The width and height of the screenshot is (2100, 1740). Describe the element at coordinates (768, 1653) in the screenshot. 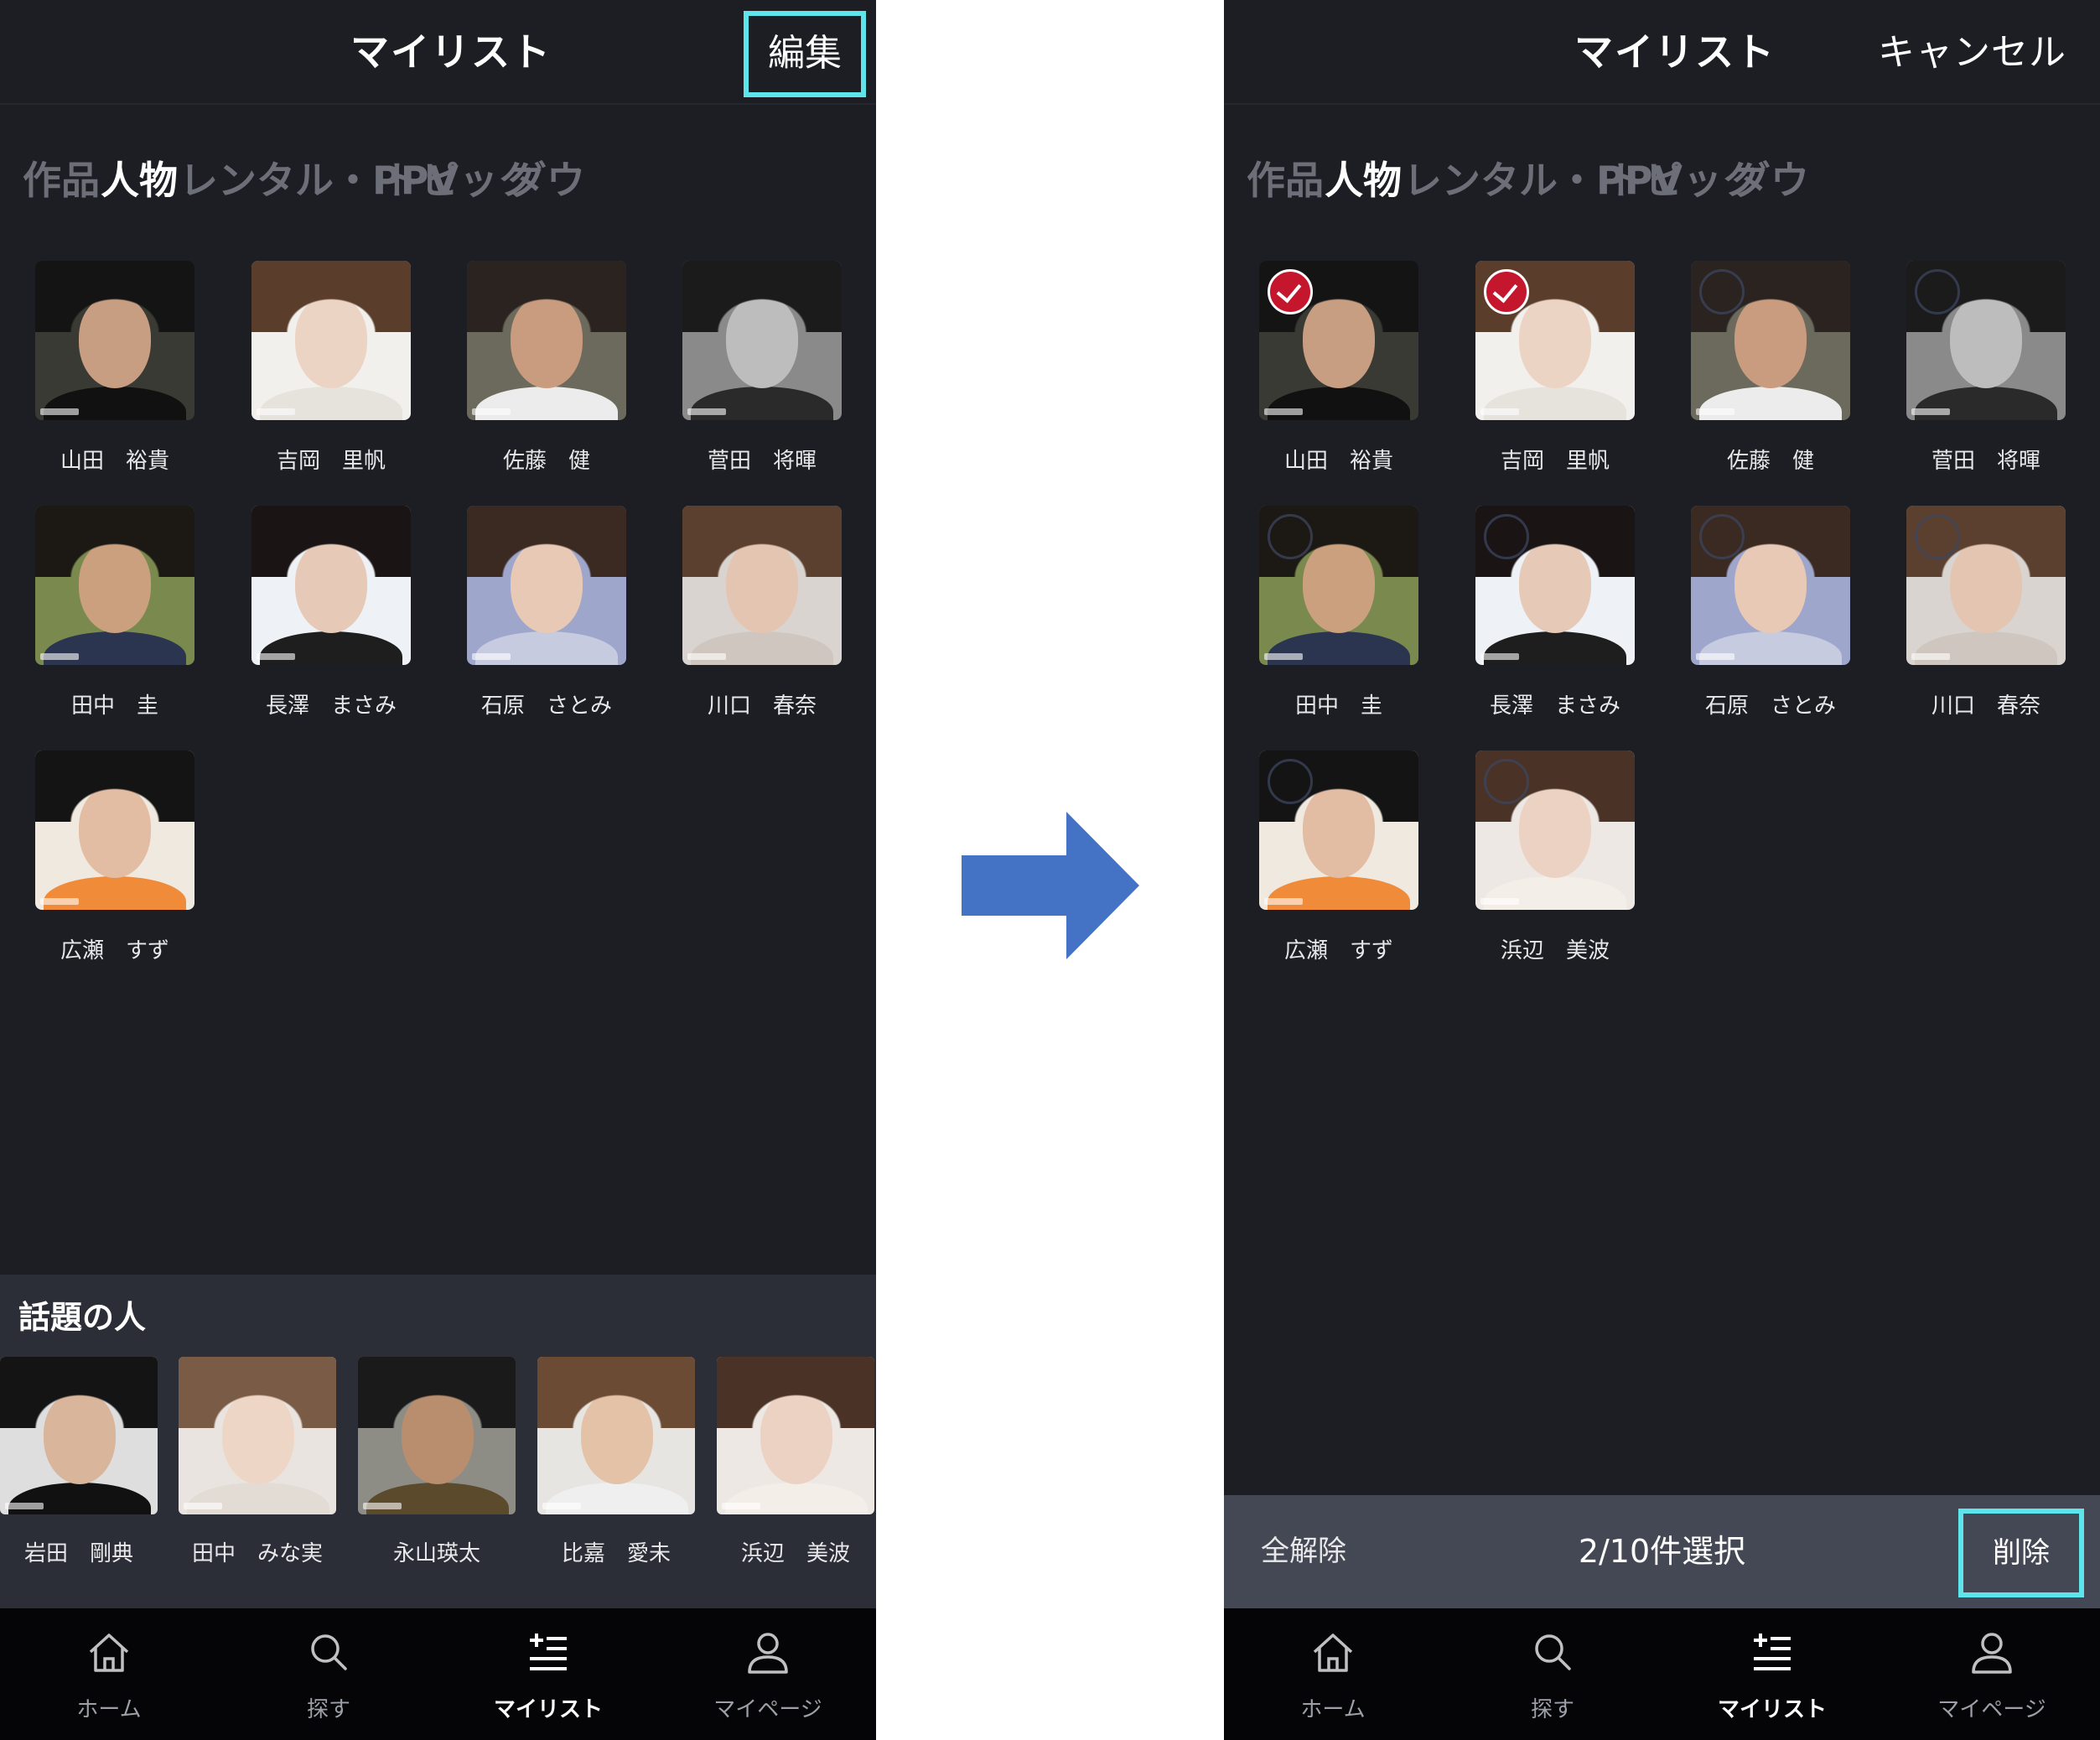

I see `profile-icon` at that location.